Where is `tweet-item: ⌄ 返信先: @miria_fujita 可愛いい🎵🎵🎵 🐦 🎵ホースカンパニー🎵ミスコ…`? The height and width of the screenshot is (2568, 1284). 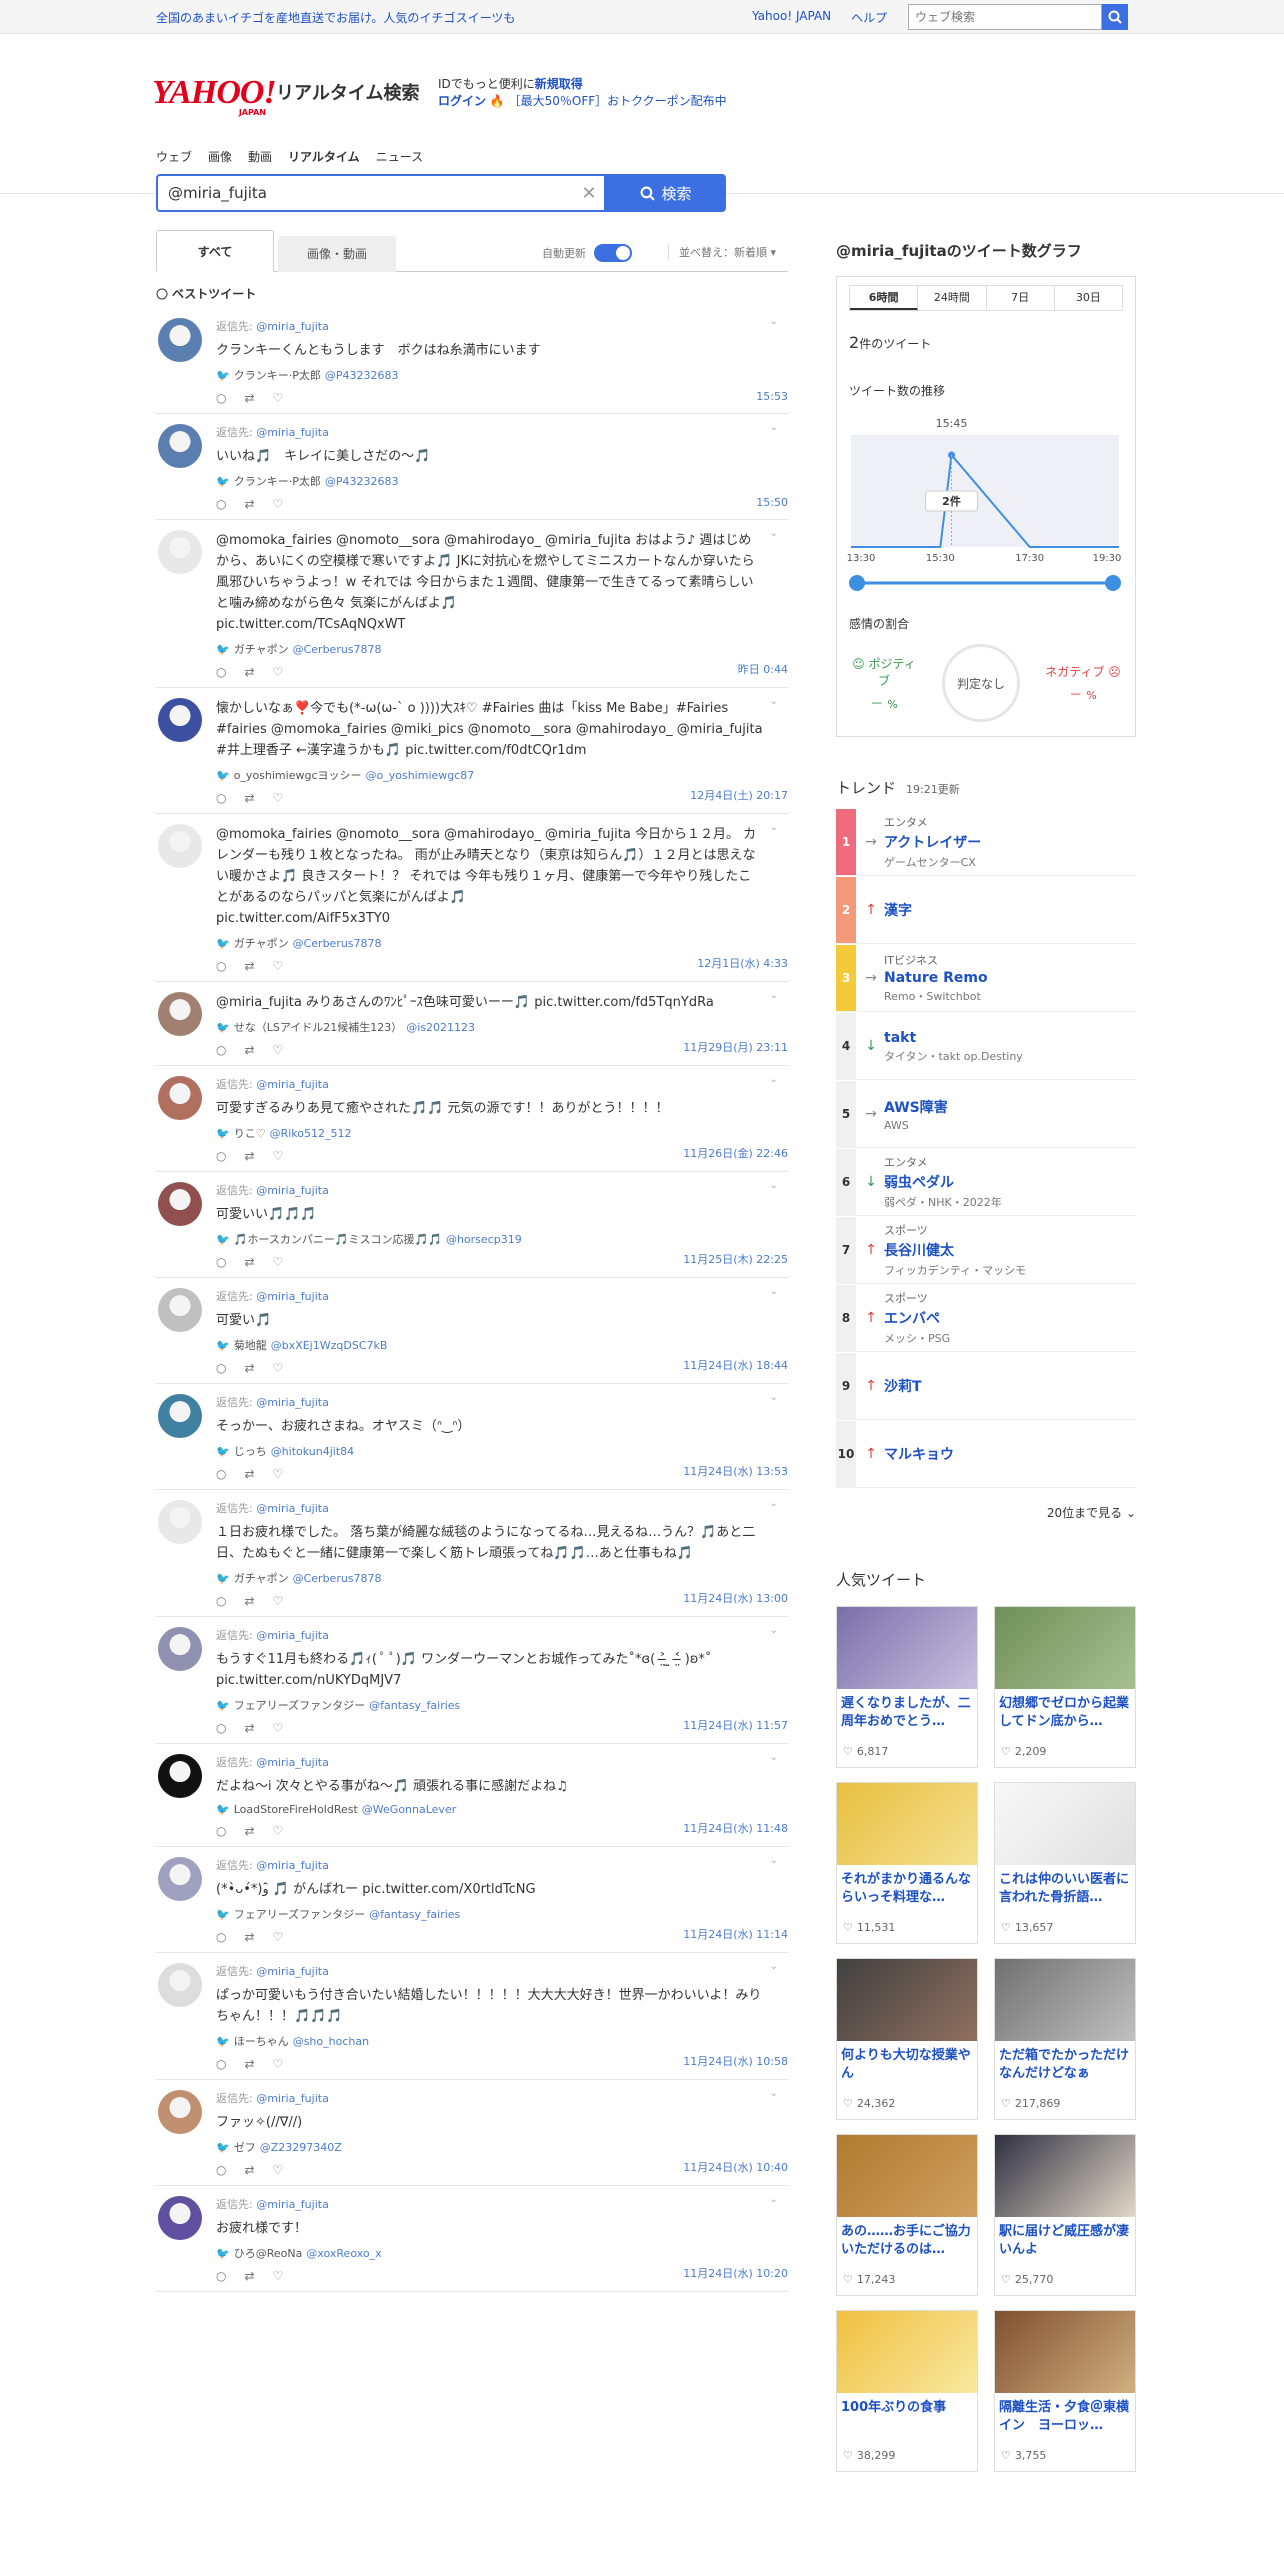 tweet-item: ⌄ 返信先: @miria_fujita 可愛いい🎵🎵🎵 🐦 🎵ホースカンパニー🎵ミスコ… is located at coordinates (472, 1225).